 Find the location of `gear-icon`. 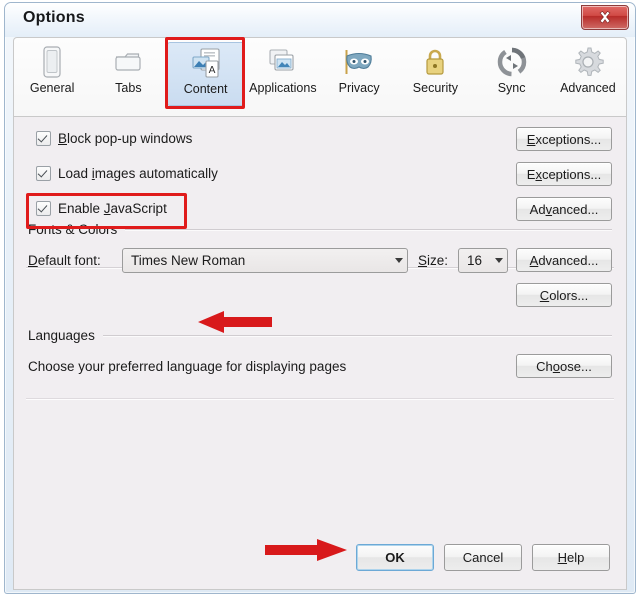

gear-icon is located at coordinates (588, 62).